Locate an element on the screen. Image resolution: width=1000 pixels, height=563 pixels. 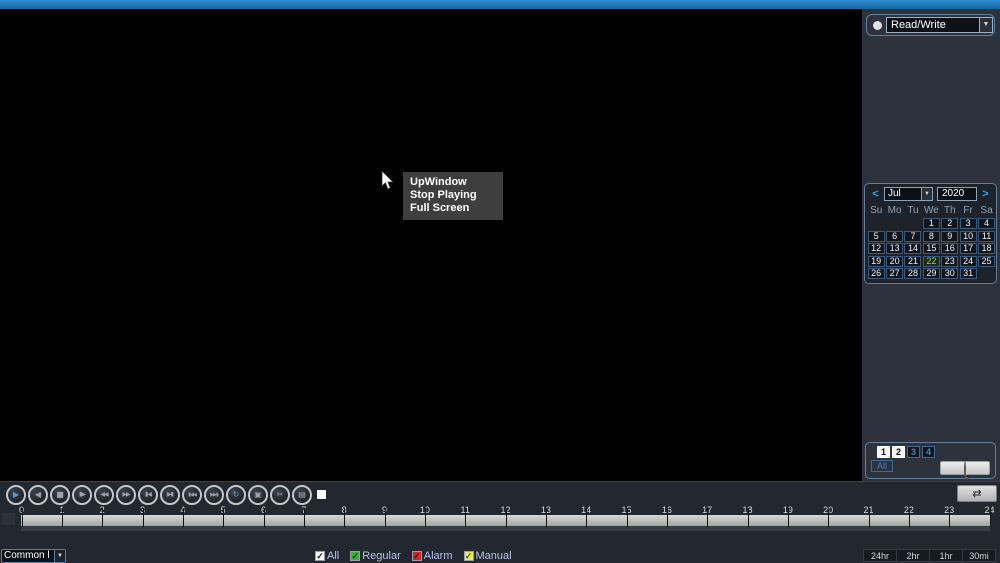
filter-alarm: ✓ Alarm is located at coordinates (432, 556).